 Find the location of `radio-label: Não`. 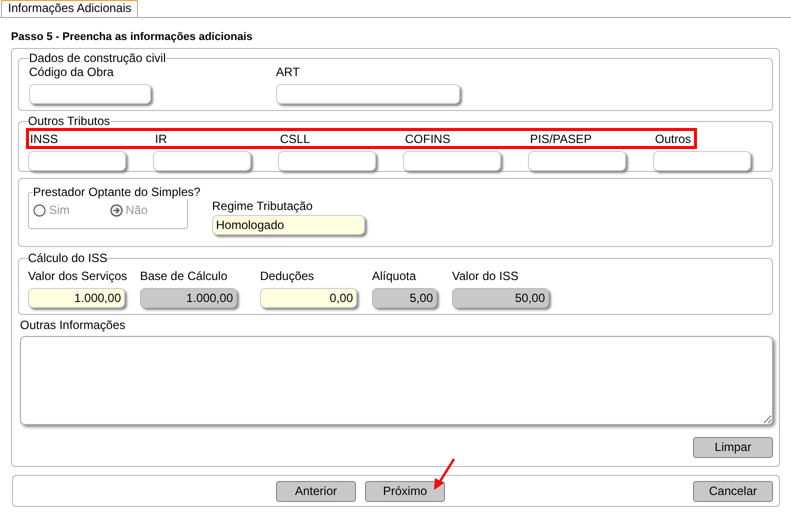

radio-label: Não is located at coordinates (137, 210).